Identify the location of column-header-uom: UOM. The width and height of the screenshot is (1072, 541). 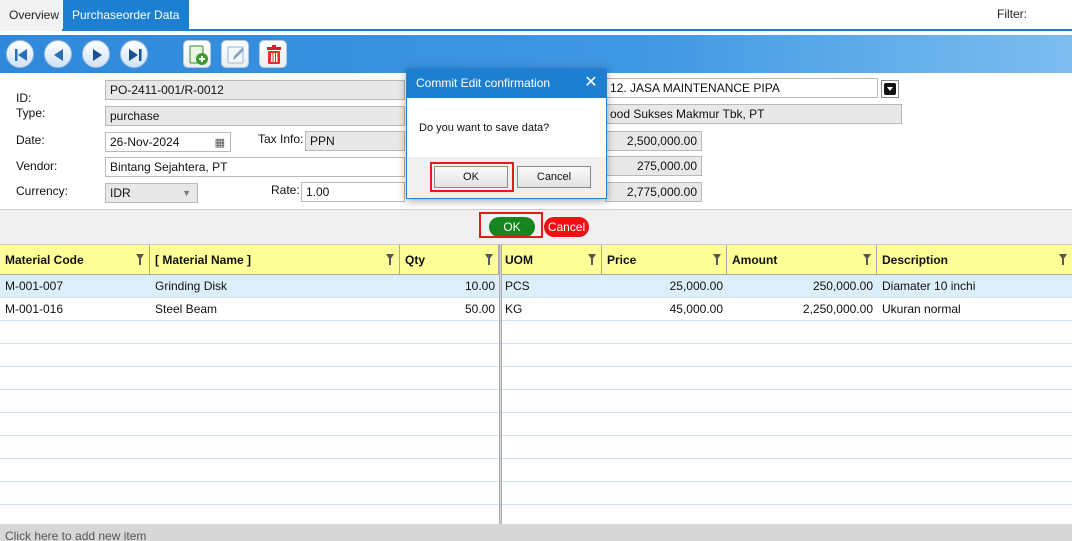
(551, 260).